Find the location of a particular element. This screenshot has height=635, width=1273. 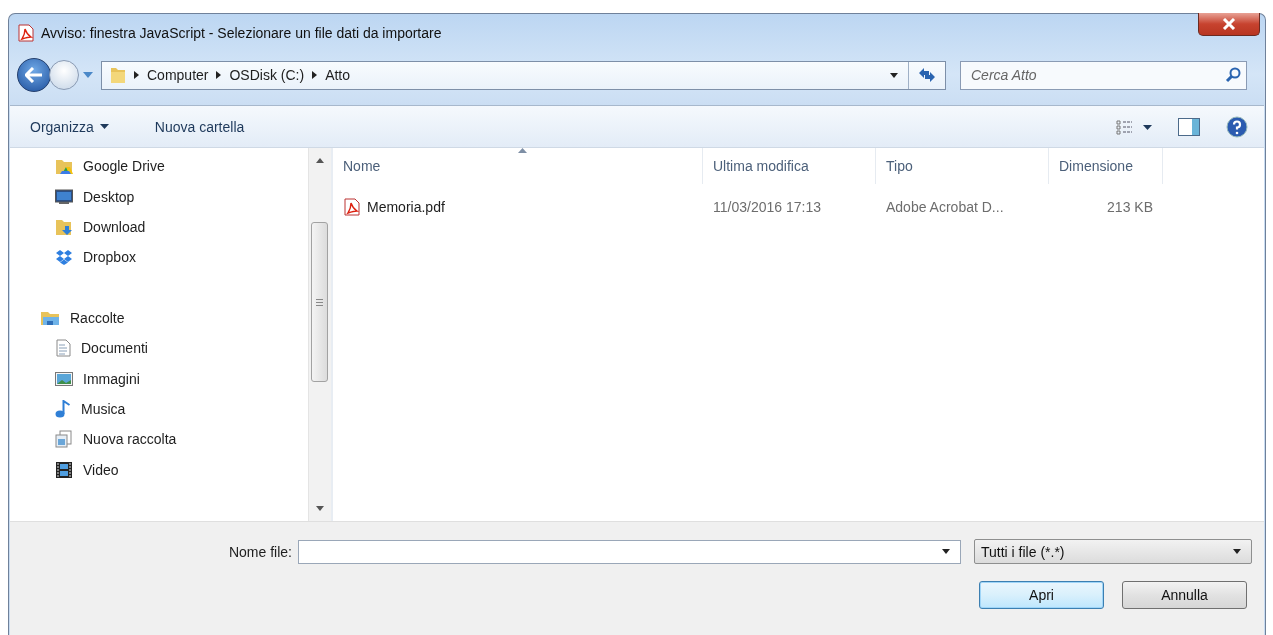

pdf-icon is located at coordinates (26, 32).